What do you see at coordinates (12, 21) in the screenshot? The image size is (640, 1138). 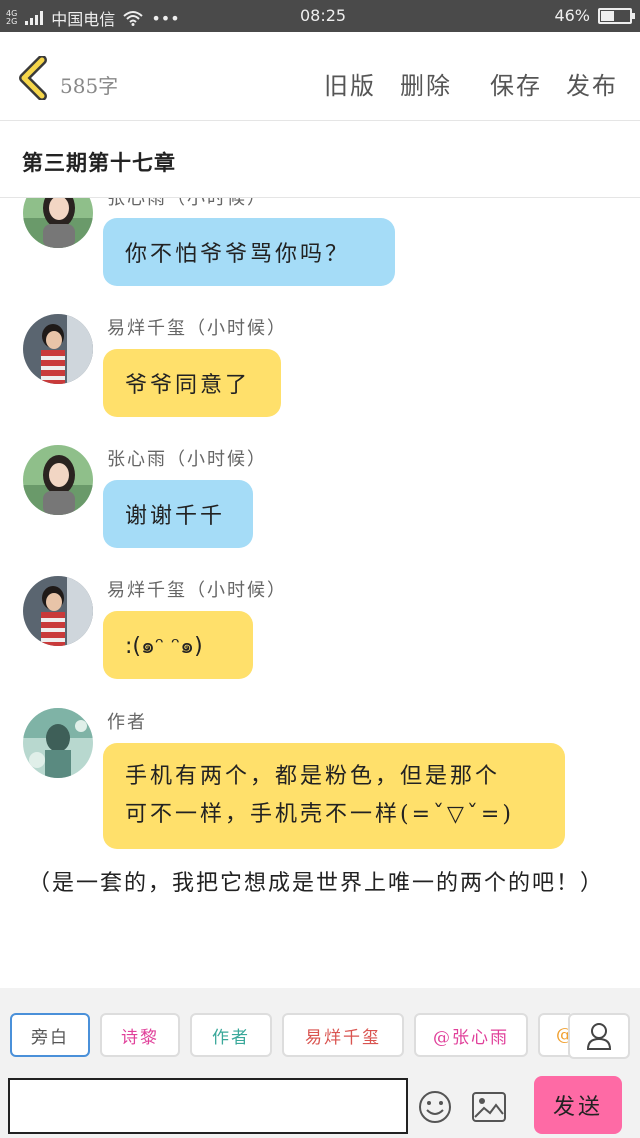 I see `network-2g-label: 2G` at bounding box center [12, 21].